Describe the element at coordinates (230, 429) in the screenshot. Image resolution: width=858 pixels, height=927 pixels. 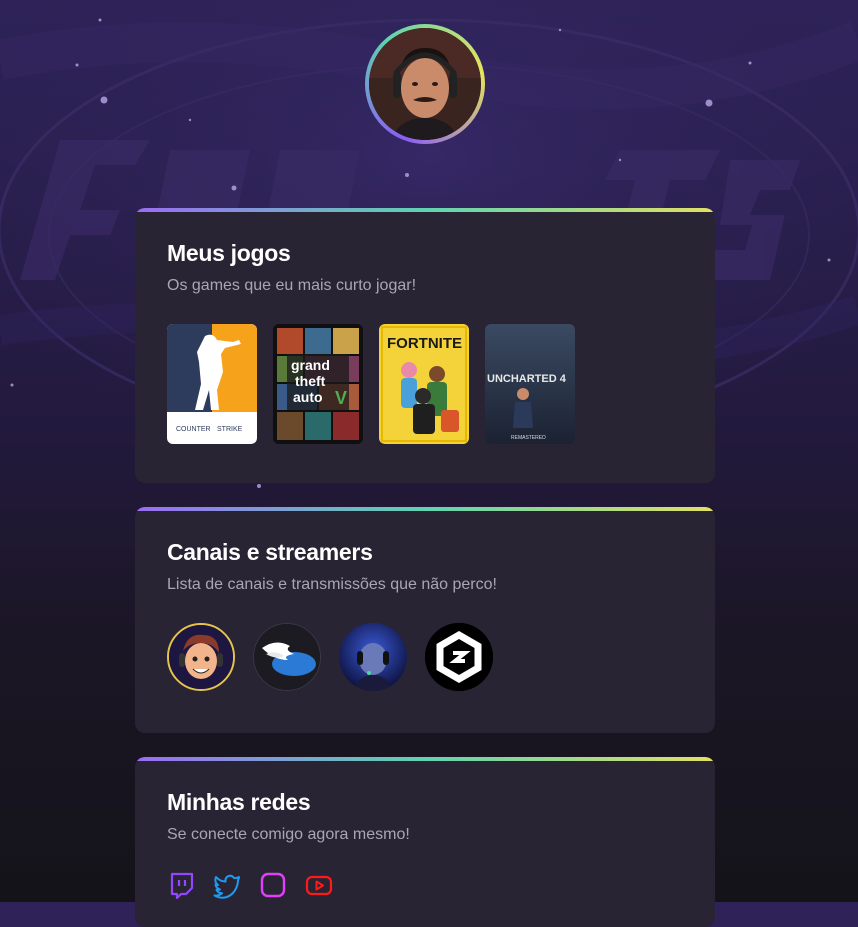
I see `svg-text: STRIKE` at that location.